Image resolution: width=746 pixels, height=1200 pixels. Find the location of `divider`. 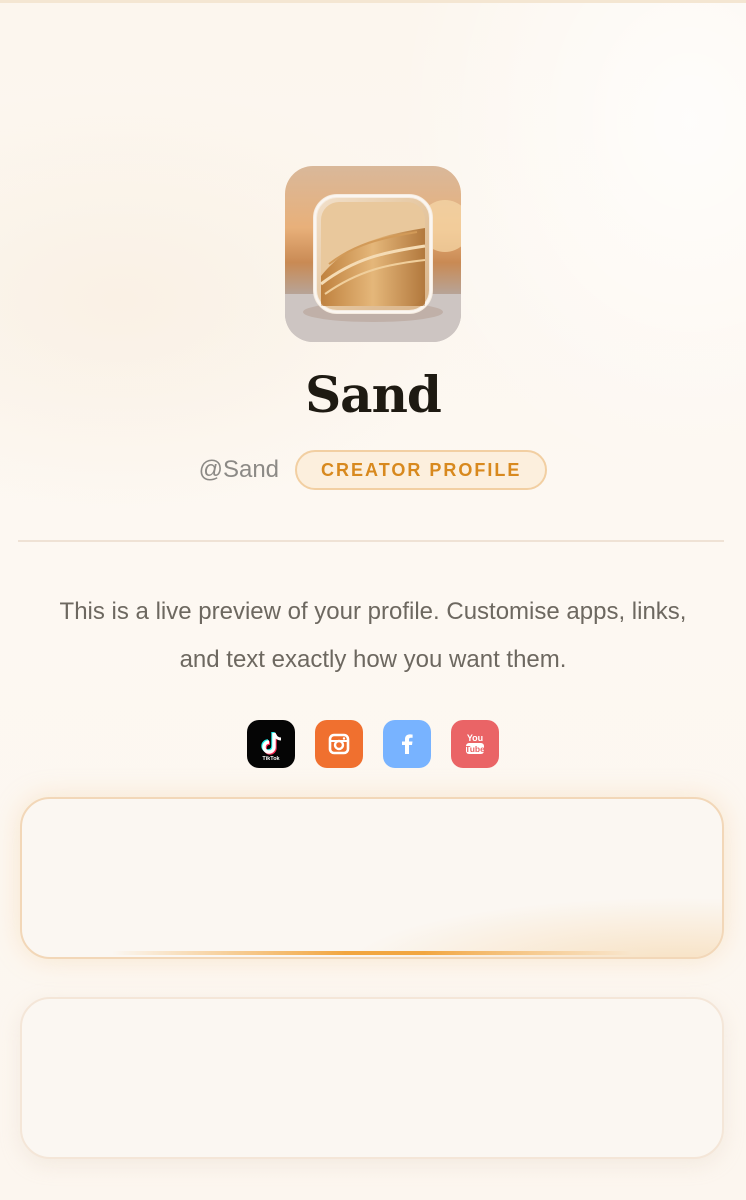

divider is located at coordinates (371, 541).